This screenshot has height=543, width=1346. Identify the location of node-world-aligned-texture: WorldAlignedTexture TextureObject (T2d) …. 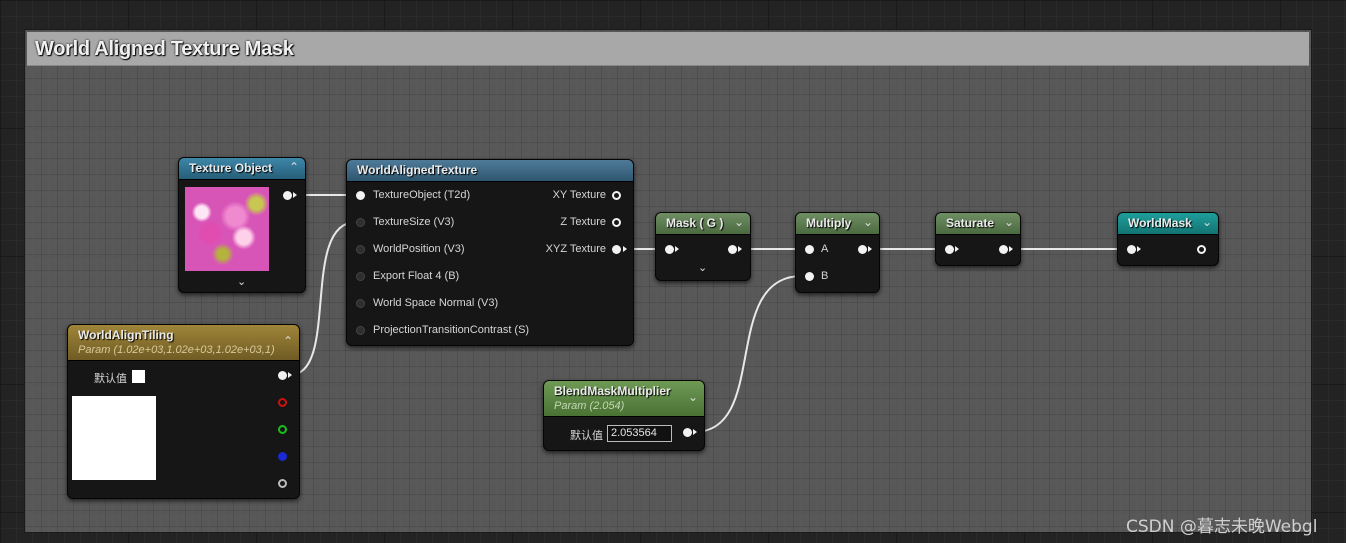
(490, 252).